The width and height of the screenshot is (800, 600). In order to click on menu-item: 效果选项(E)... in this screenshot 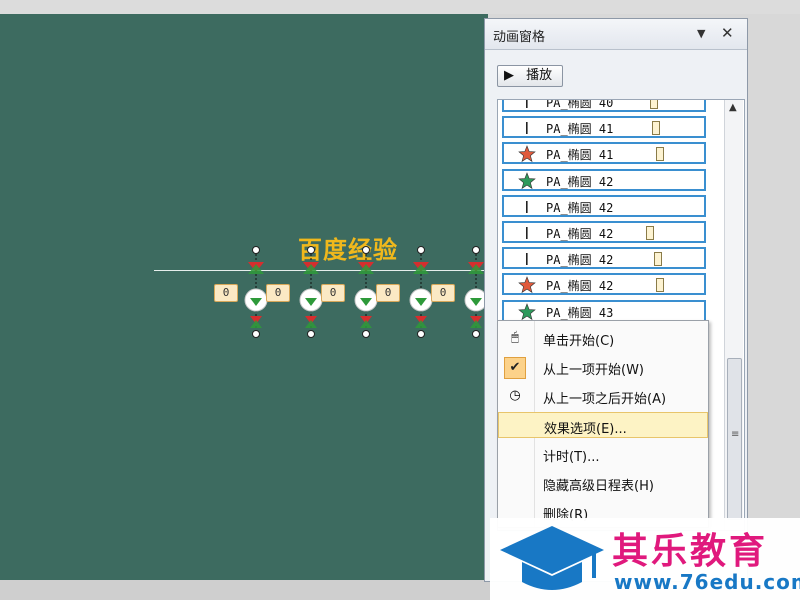, I will do `click(603, 425)`.